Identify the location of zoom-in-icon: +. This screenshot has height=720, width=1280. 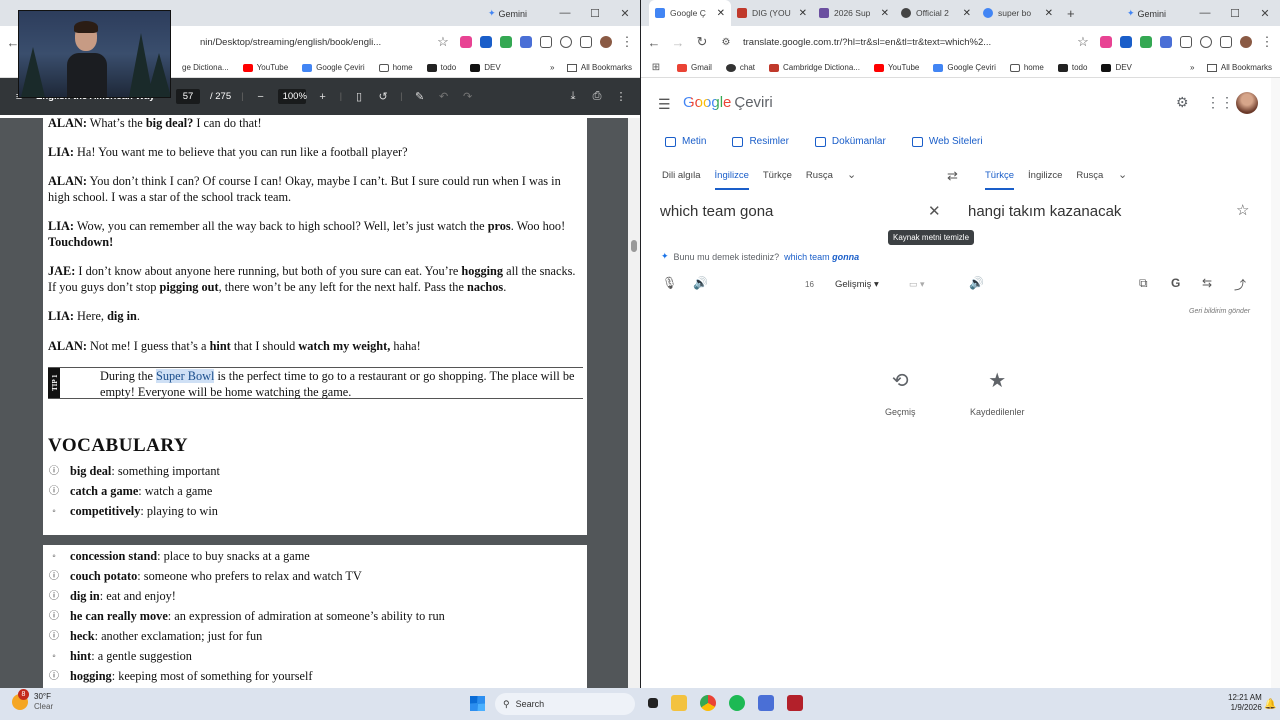
(323, 97).